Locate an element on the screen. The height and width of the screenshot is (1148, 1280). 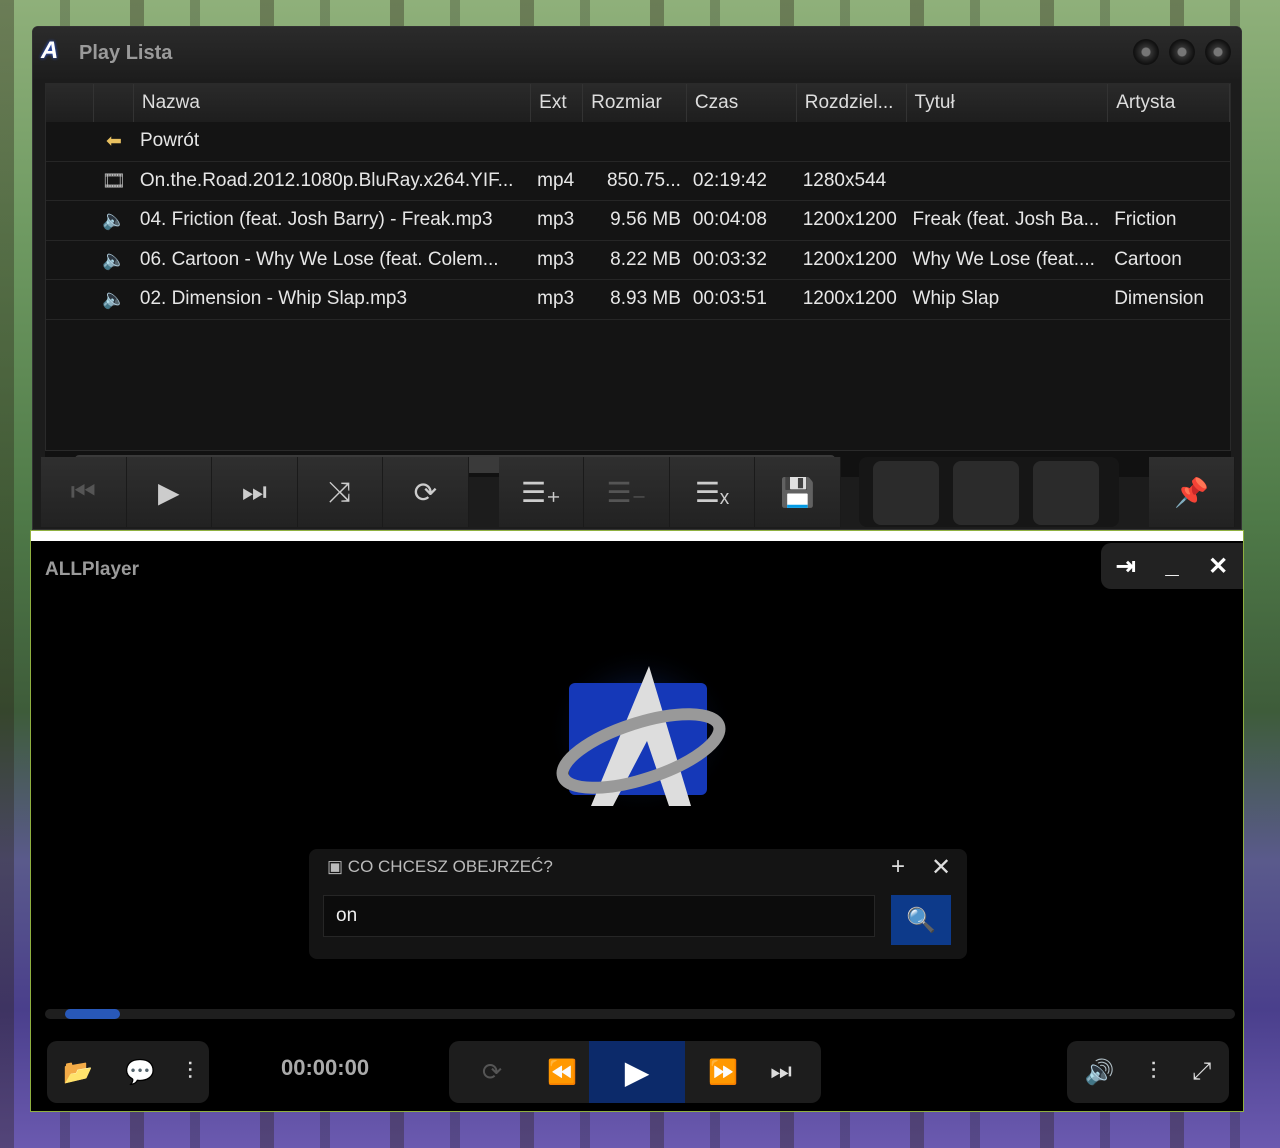
next-button: ⏭ is located at coordinates (255, 492).